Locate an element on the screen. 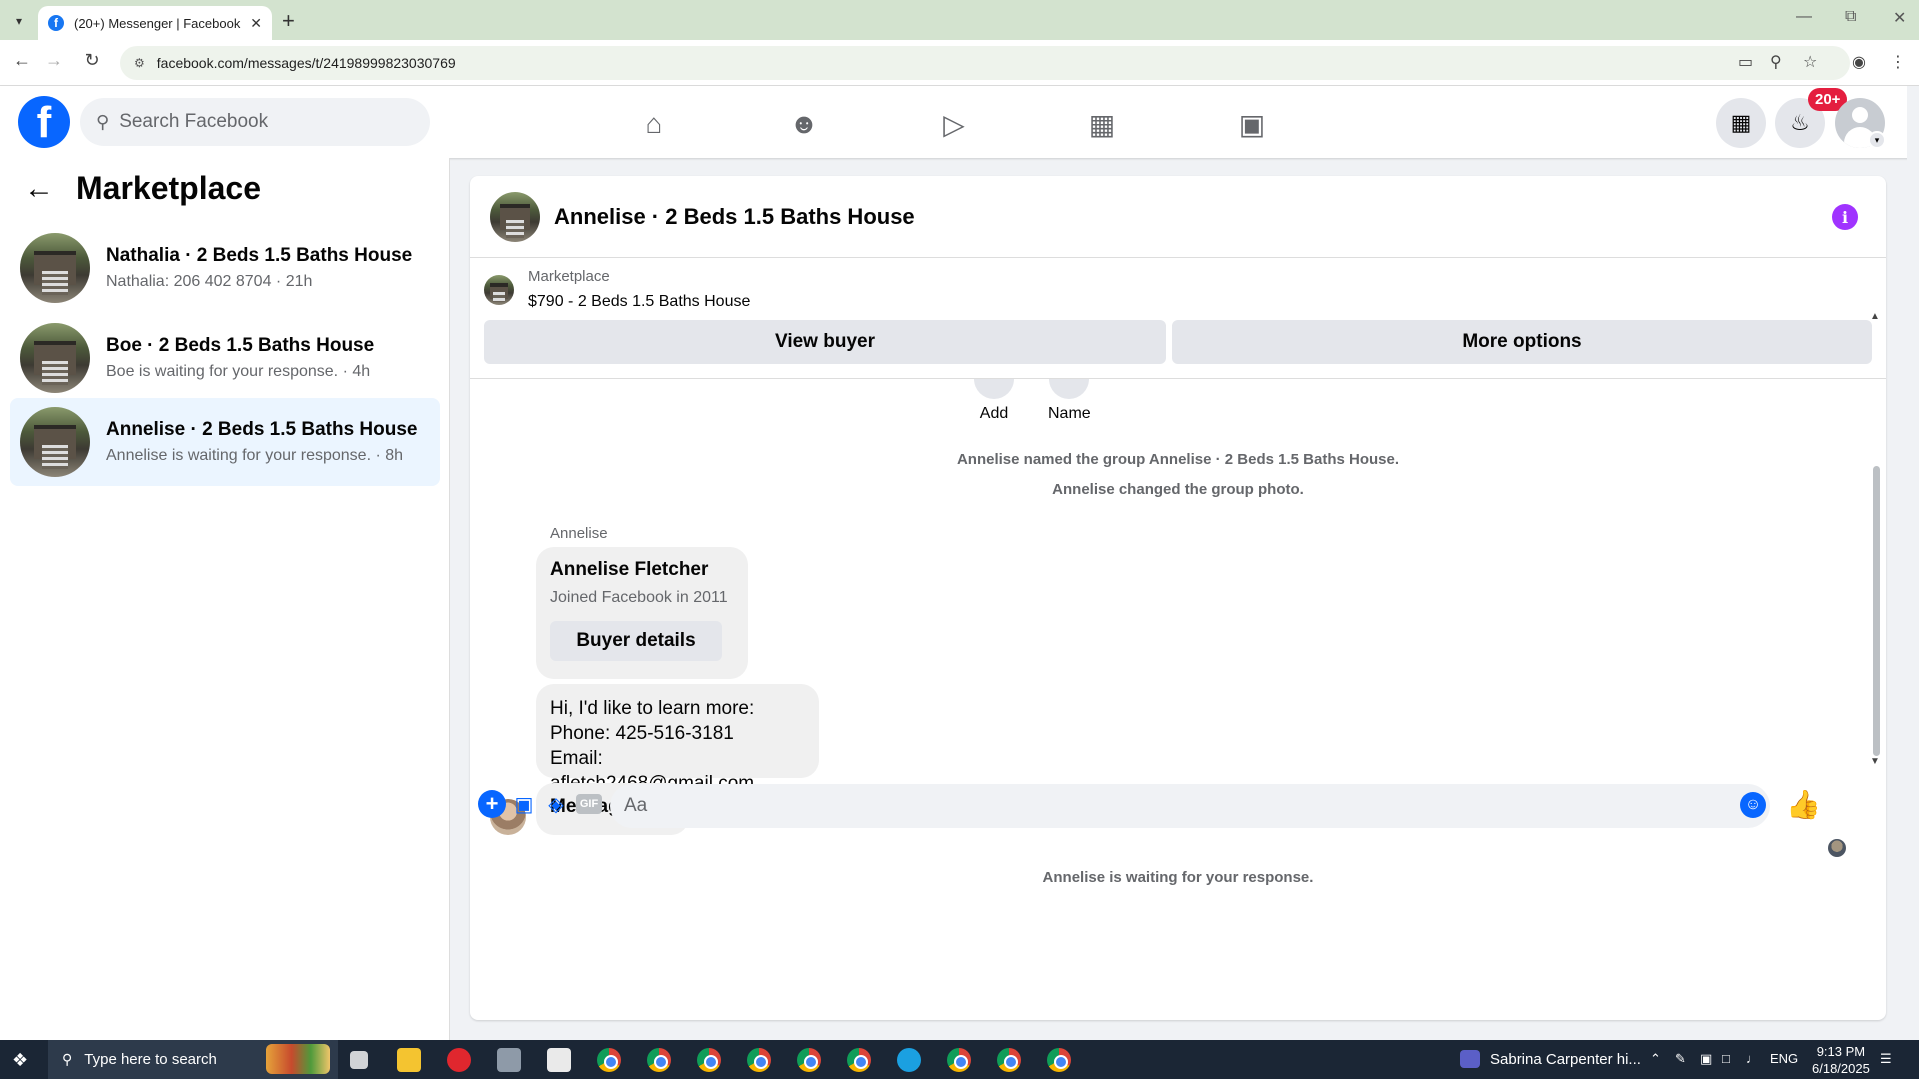  app-icon is located at coordinates (509, 1060).